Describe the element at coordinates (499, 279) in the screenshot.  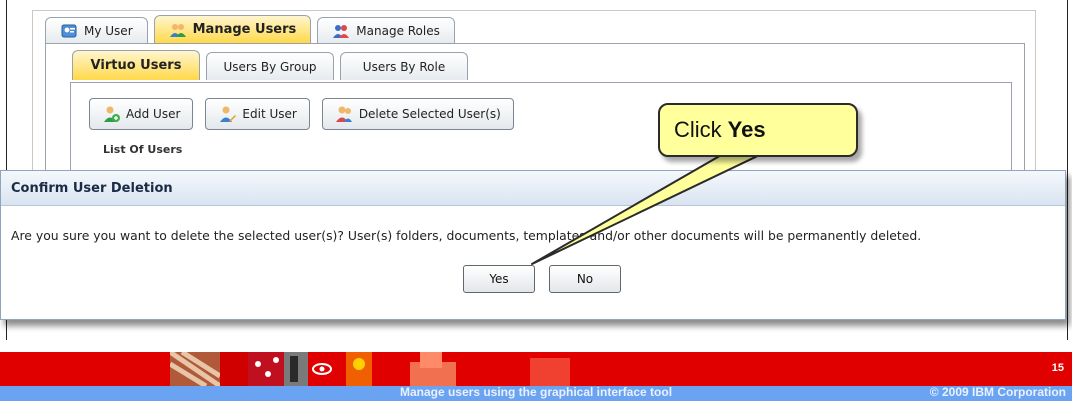
I see `yes-button: Yes` at that location.